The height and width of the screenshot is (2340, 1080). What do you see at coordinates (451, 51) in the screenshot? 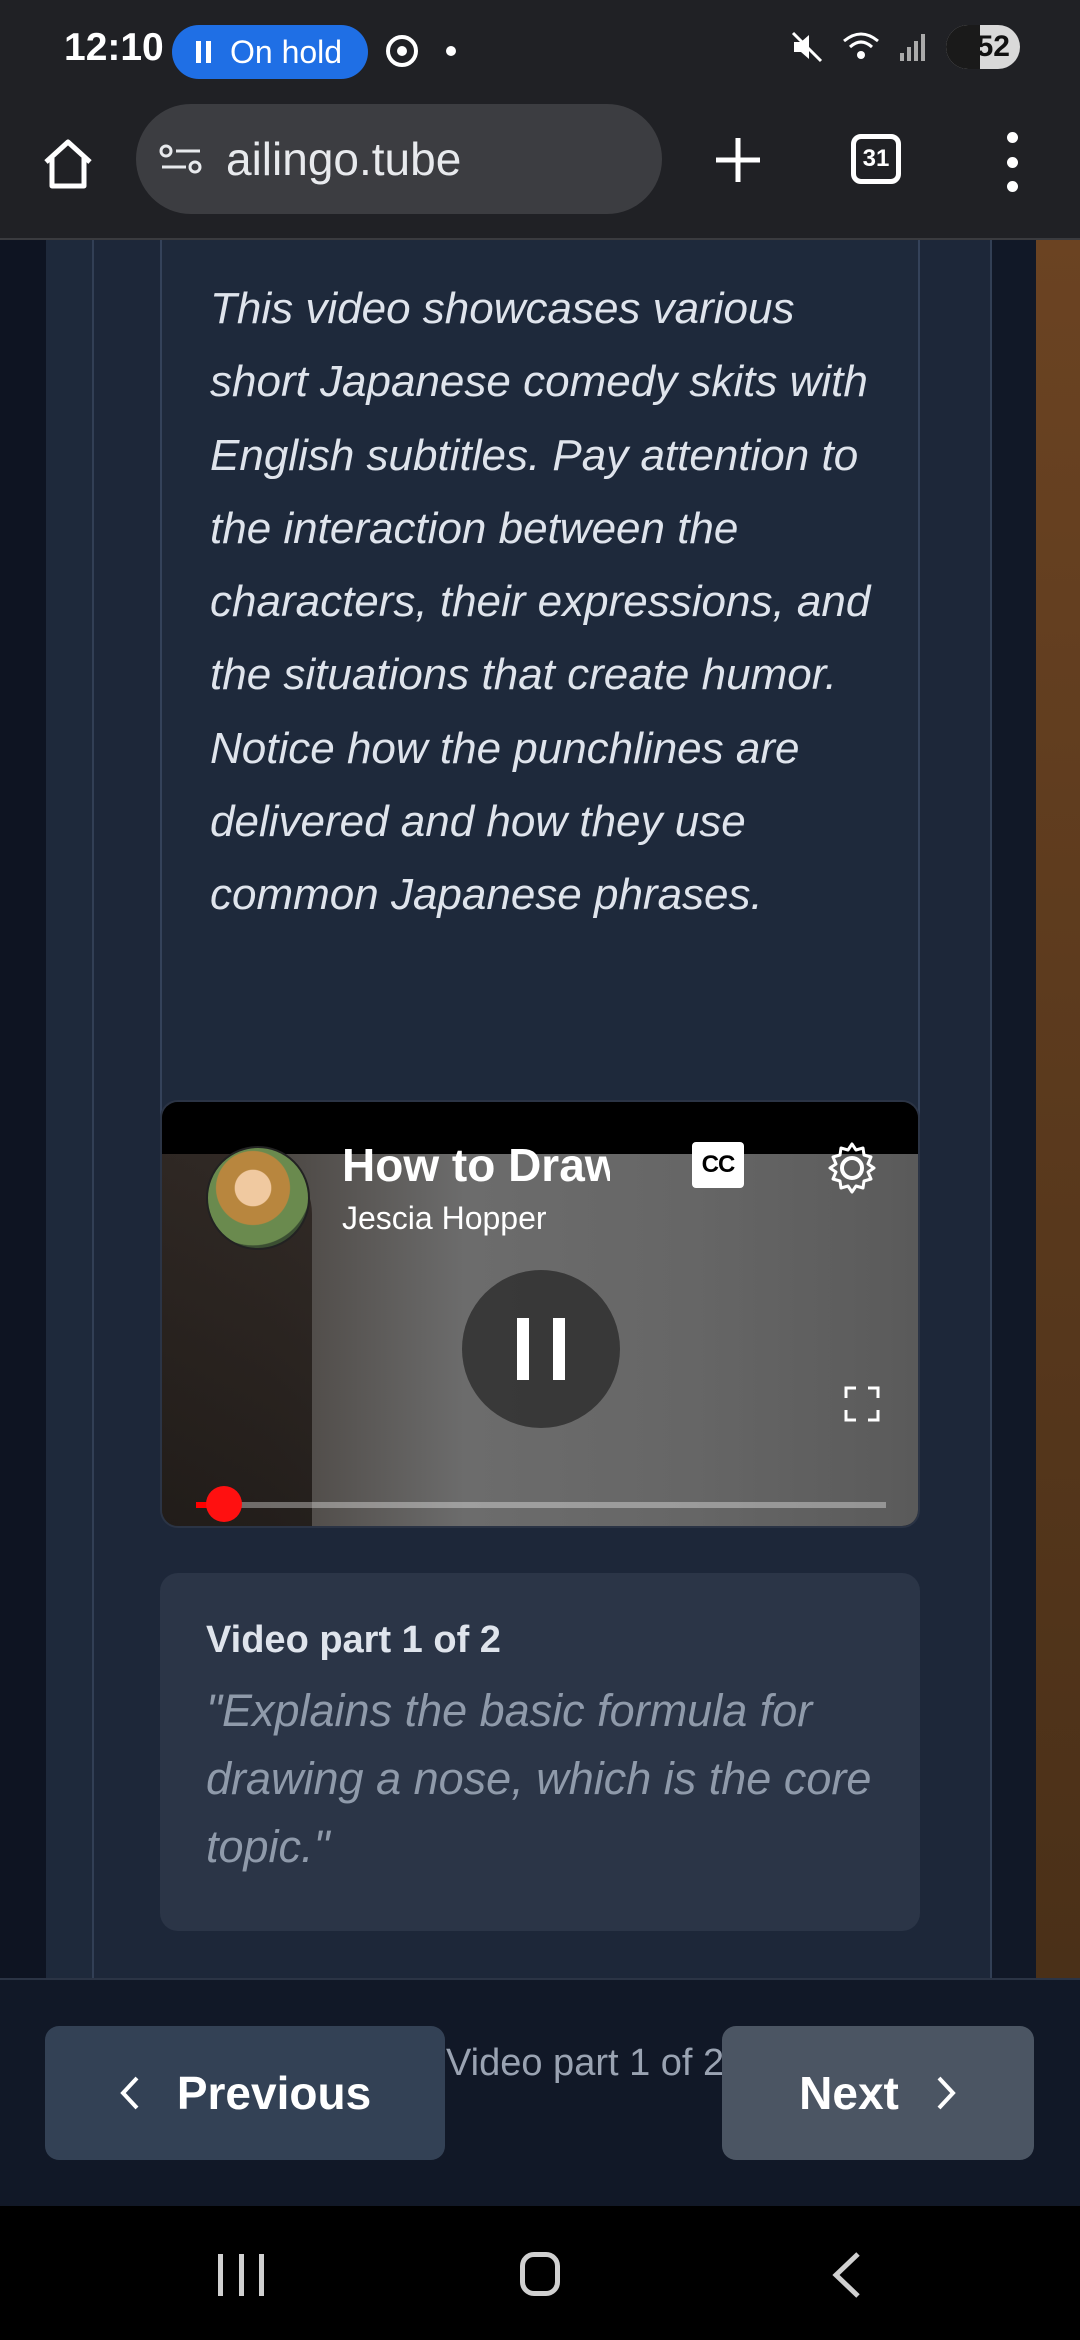
I see `notification-dot-icon` at bounding box center [451, 51].